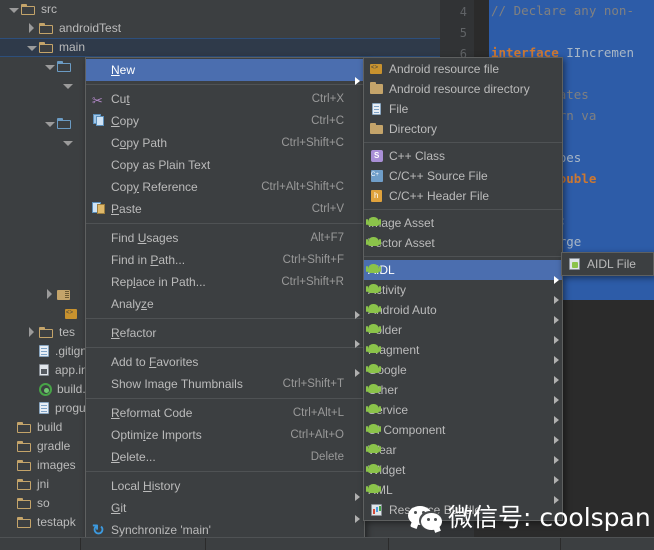 The width and height of the screenshot is (654, 550). I want to click on folder-icon, so click(24, 484).